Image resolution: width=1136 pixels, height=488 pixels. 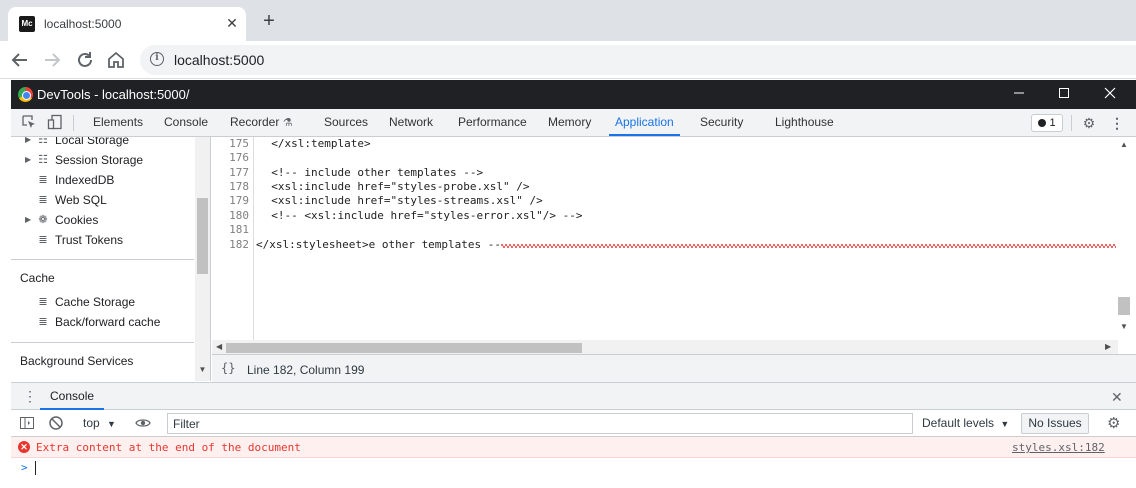 What do you see at coordinates (306, 370) in the screenshot?
I see `cursor-position: Line 182, Column 199` at bounding box center [306, 370].